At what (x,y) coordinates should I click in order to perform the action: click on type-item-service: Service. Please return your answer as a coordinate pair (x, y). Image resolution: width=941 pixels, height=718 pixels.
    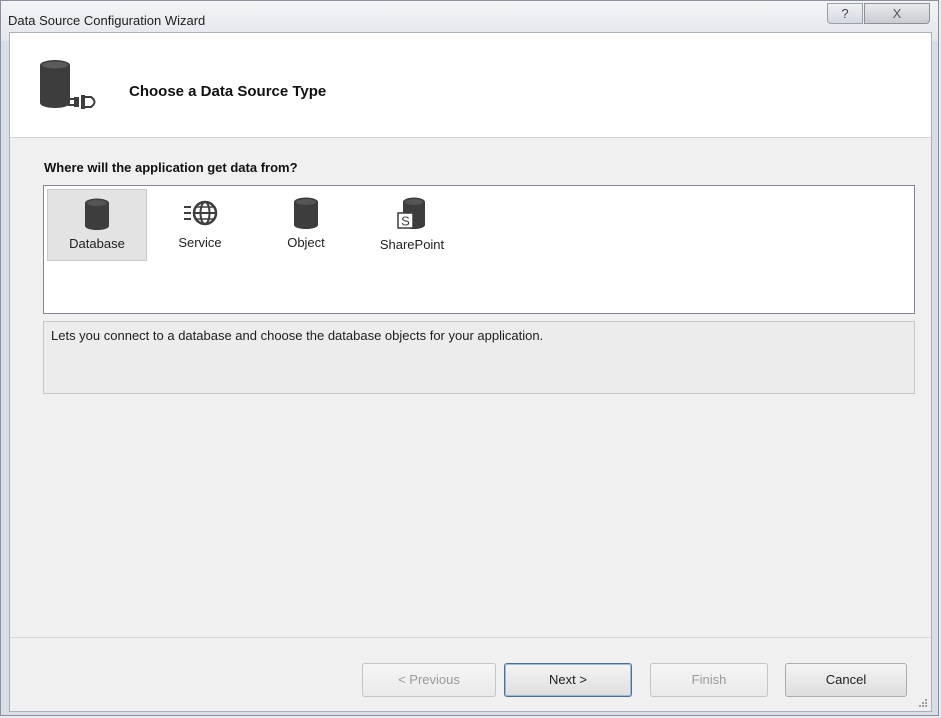
    Looking at the image, I should click on (200, 225).